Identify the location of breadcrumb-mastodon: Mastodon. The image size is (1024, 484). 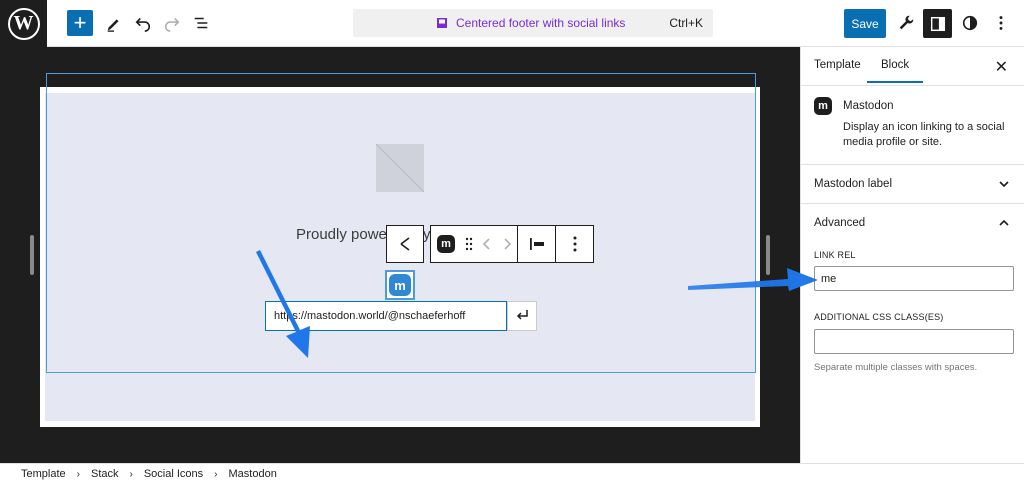
(252, 474).